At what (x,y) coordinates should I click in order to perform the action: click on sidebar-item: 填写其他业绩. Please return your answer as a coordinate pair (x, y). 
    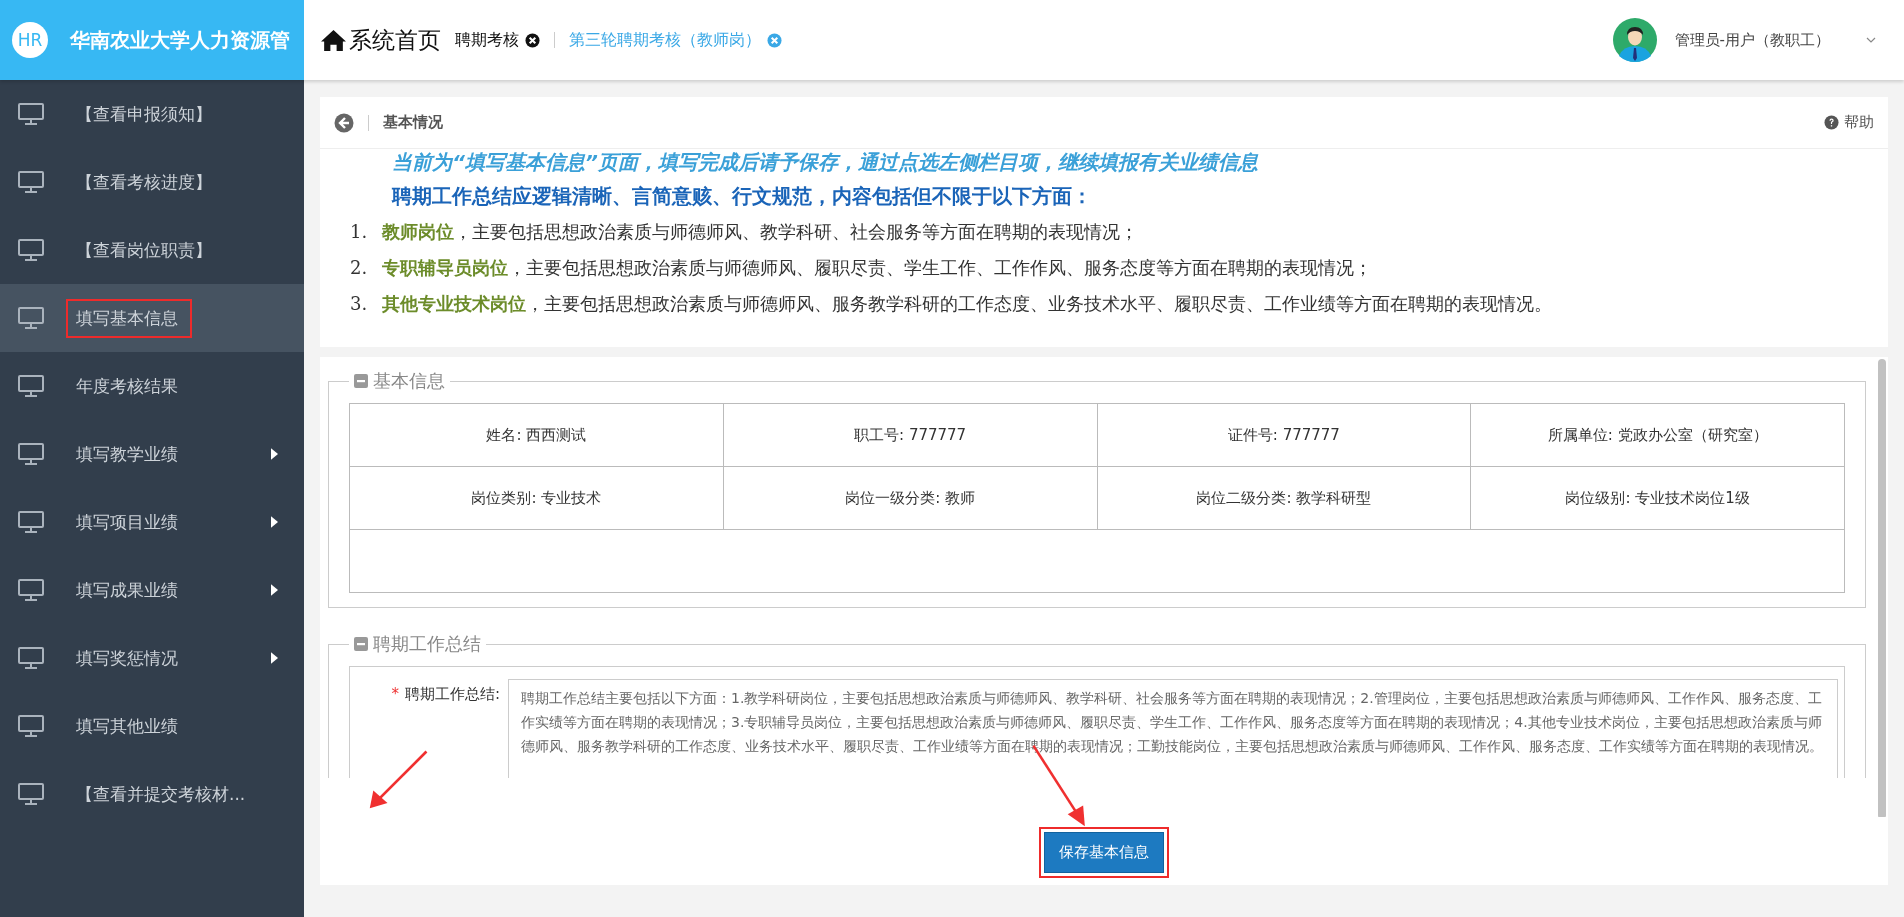
    Looking at the image, I should click on (152, 726).